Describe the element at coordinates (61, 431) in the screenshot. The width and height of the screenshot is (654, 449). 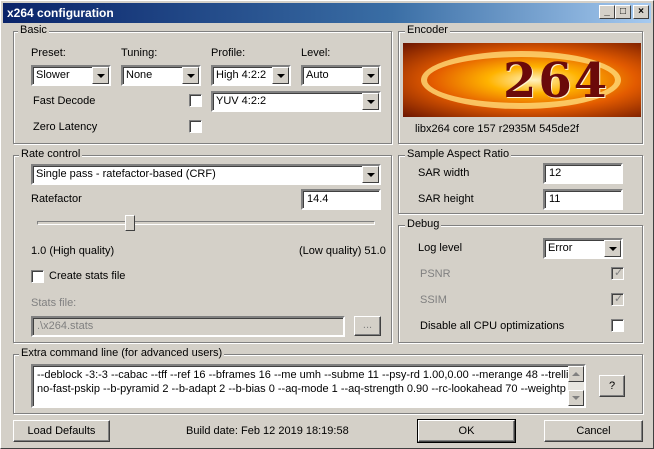
I see `load-defaults-button: Load Defaults` at that location.